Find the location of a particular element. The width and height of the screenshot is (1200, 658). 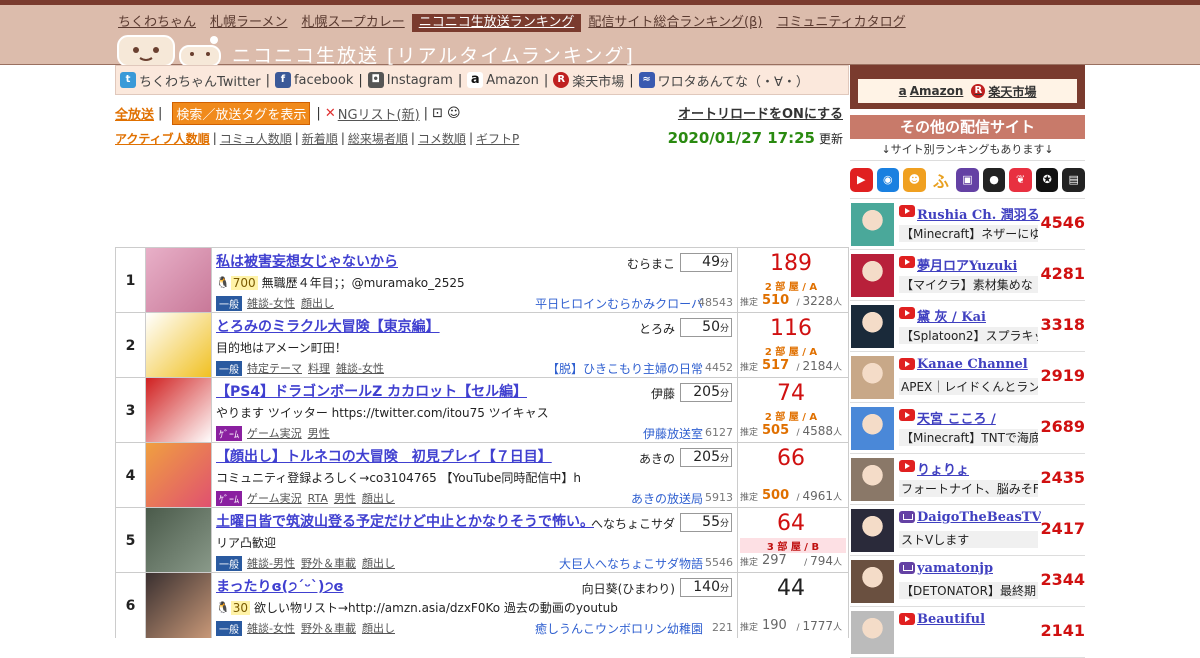

stream-title-link: 私は被害妄想女じゃないから is located at coordinates (307, 261).